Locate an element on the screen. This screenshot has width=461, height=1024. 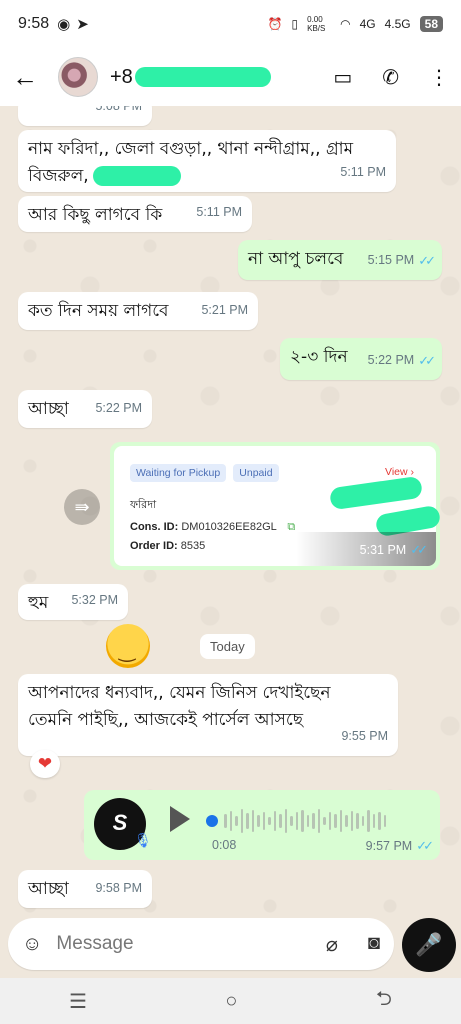
forward-icon: ⇛ is located at coordinates (82, 507).